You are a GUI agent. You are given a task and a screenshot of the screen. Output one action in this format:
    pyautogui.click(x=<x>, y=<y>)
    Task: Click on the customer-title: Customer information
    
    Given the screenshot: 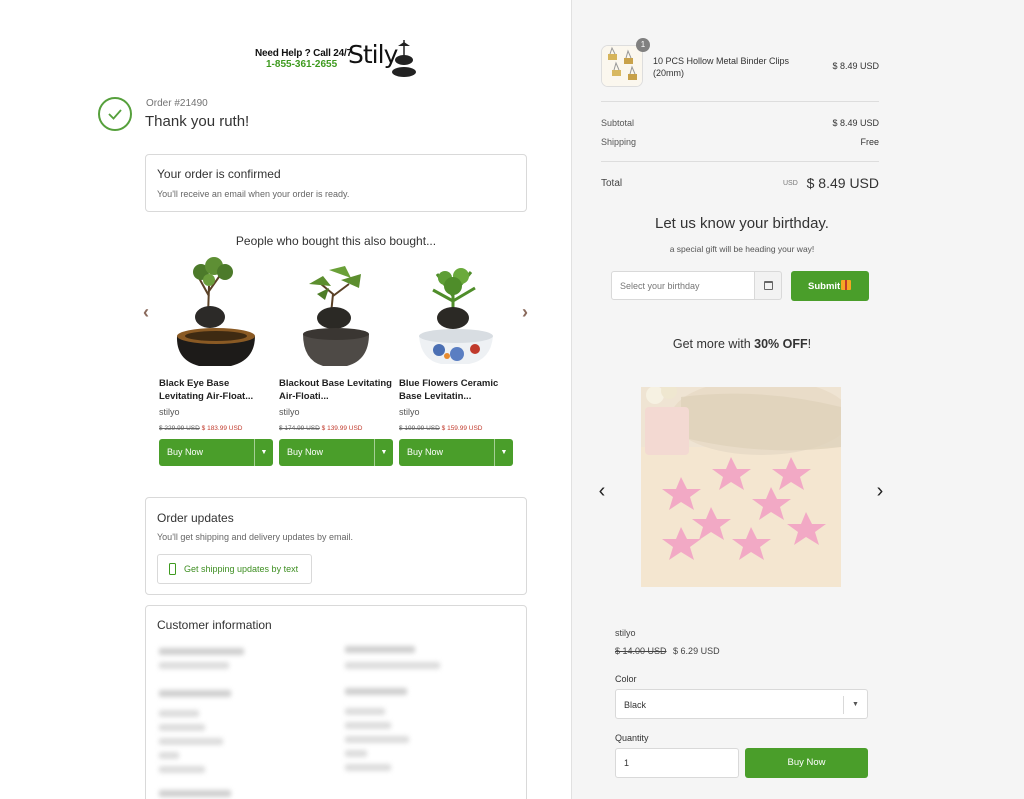 What is the action you would take?
    pyautogui.click(x=214, y=625)
    